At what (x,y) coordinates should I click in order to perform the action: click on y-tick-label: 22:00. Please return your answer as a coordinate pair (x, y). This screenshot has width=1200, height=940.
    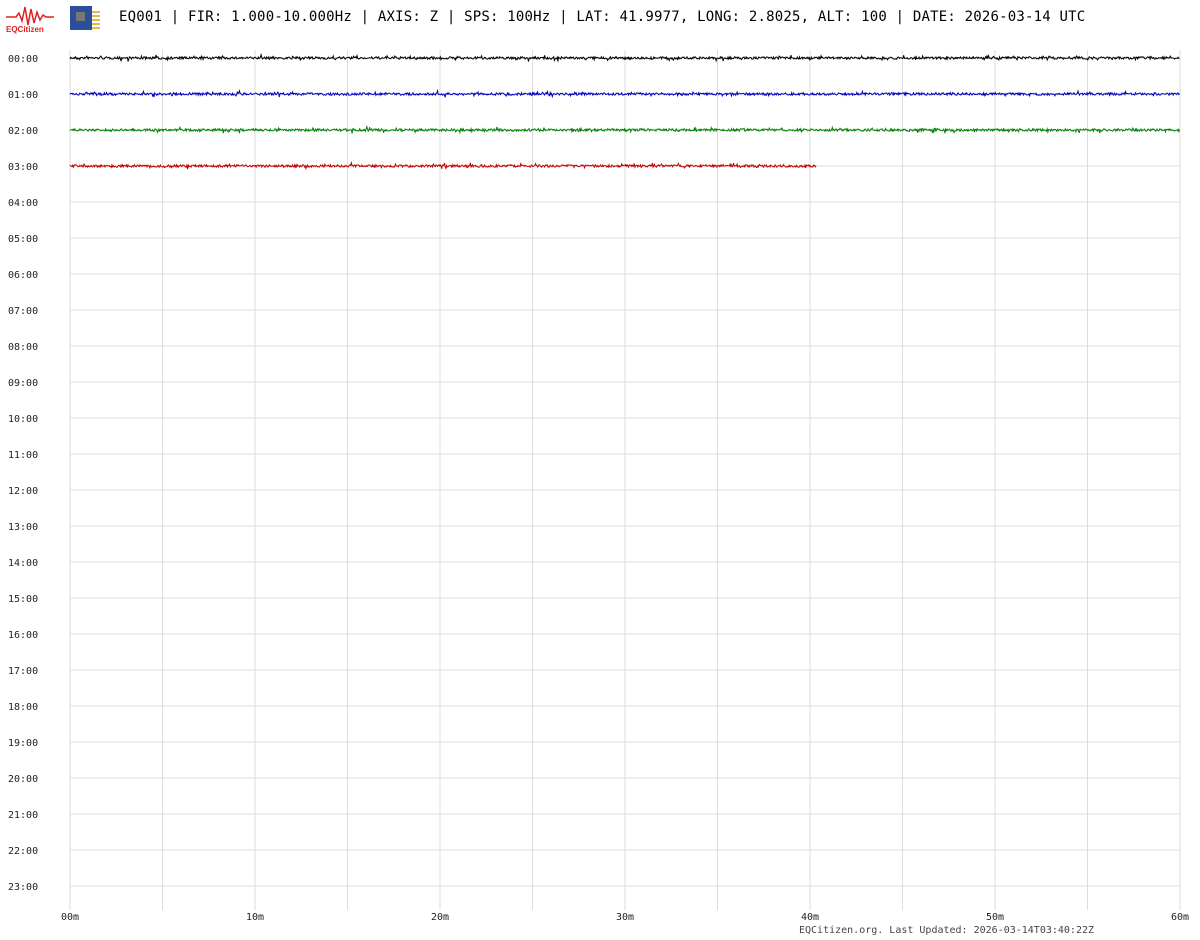
    Looking at the image, I should click on (23, 851).